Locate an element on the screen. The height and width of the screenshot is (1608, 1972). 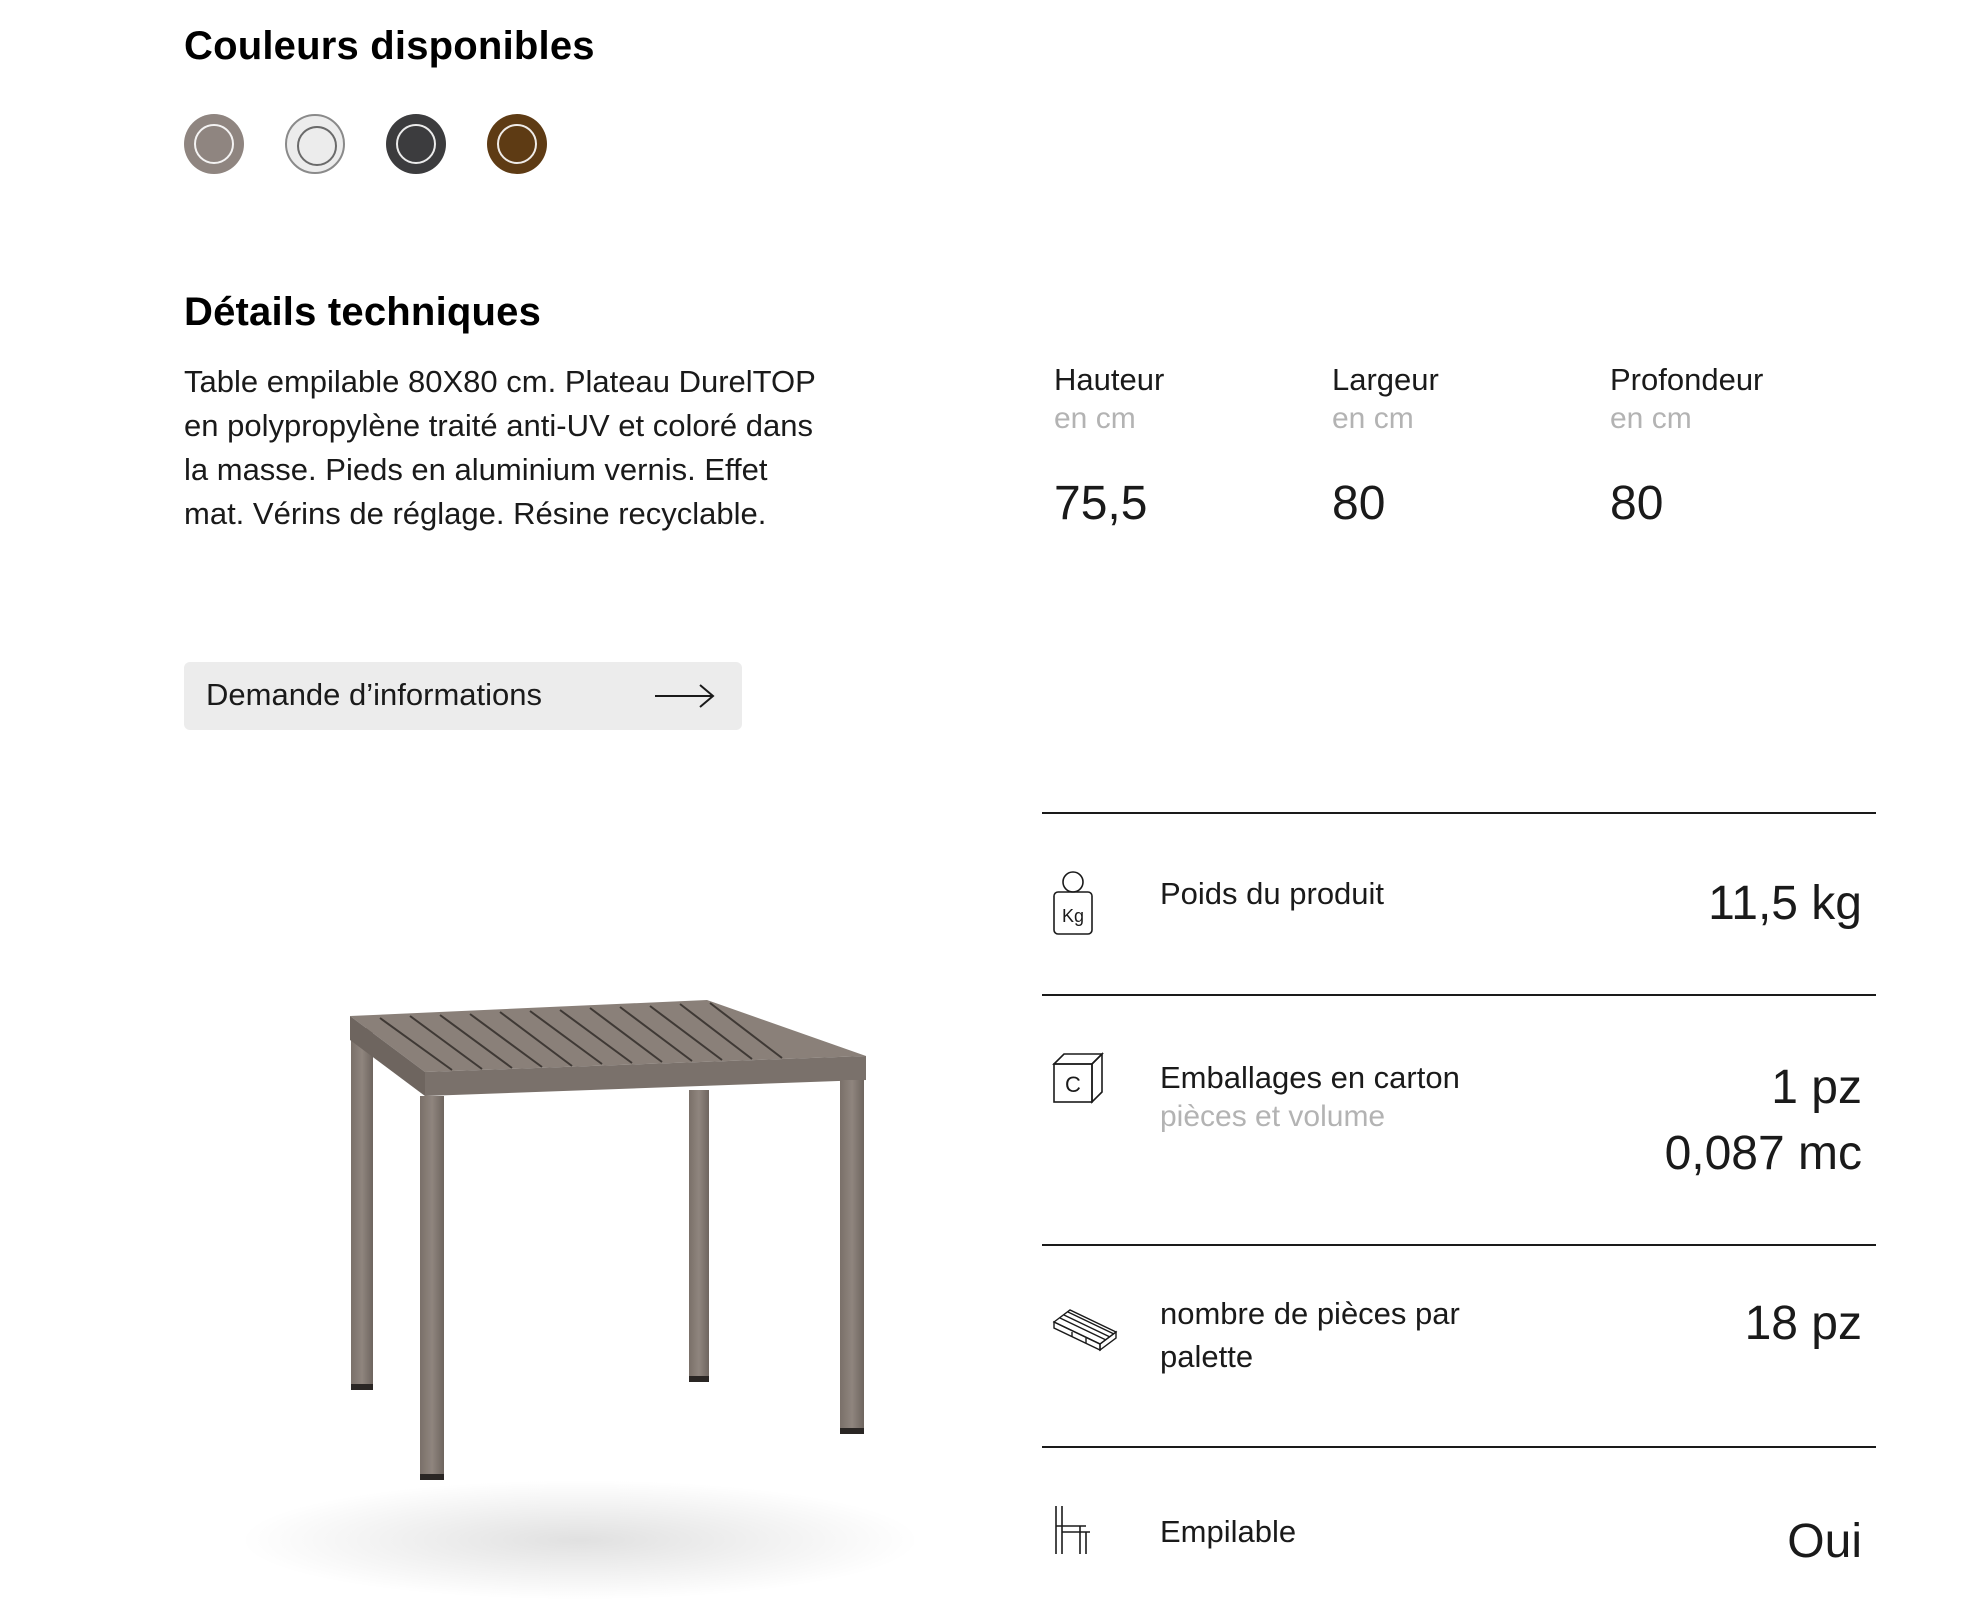
arrow-right-icon is located at coordinates (685, 696).